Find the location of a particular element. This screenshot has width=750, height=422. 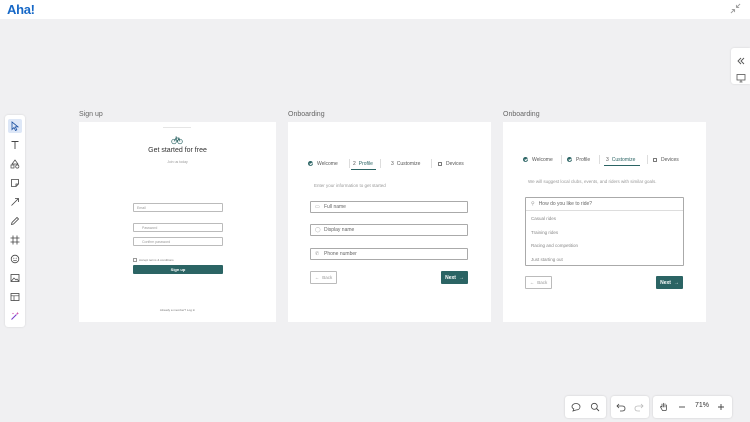

step-profile: Profile is located at coordinates (578, 159).